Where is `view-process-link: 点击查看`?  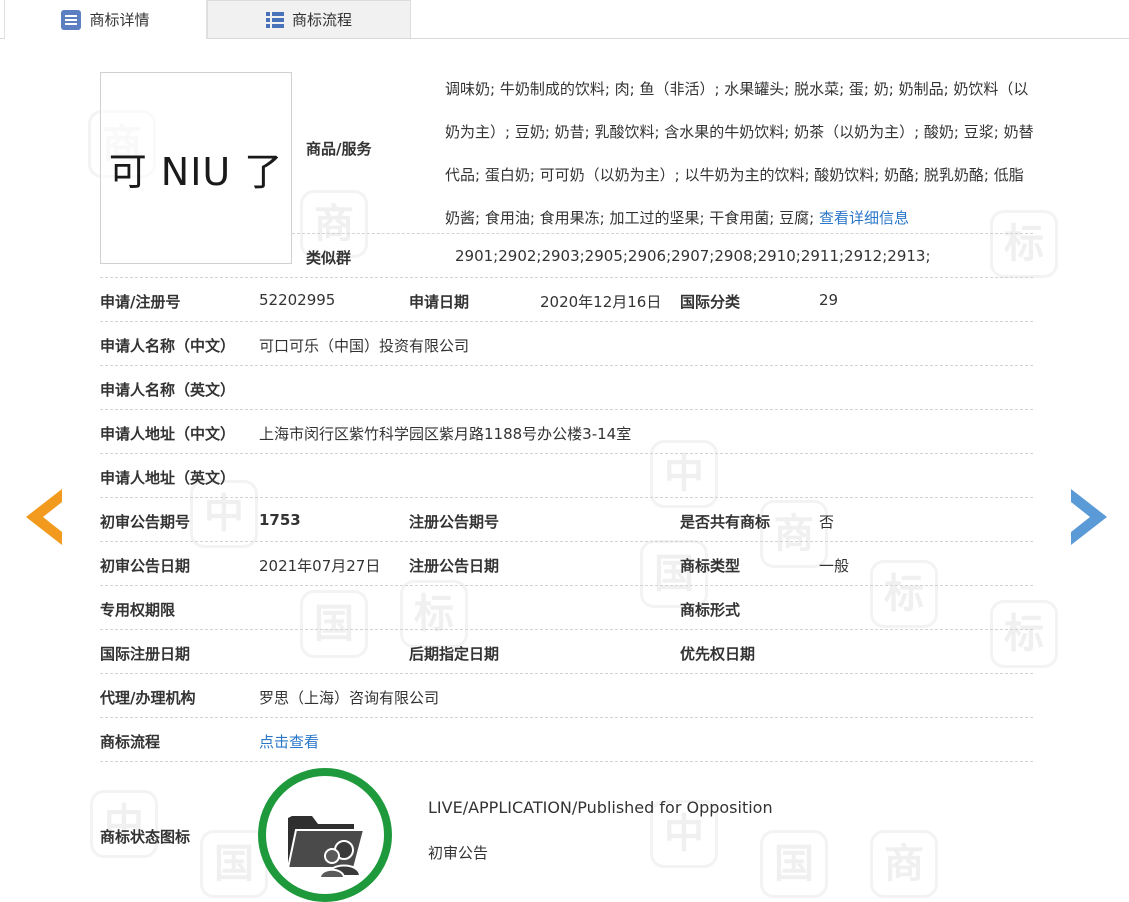
view-process-link: 点击查看 is located at coordinates (289, 741).